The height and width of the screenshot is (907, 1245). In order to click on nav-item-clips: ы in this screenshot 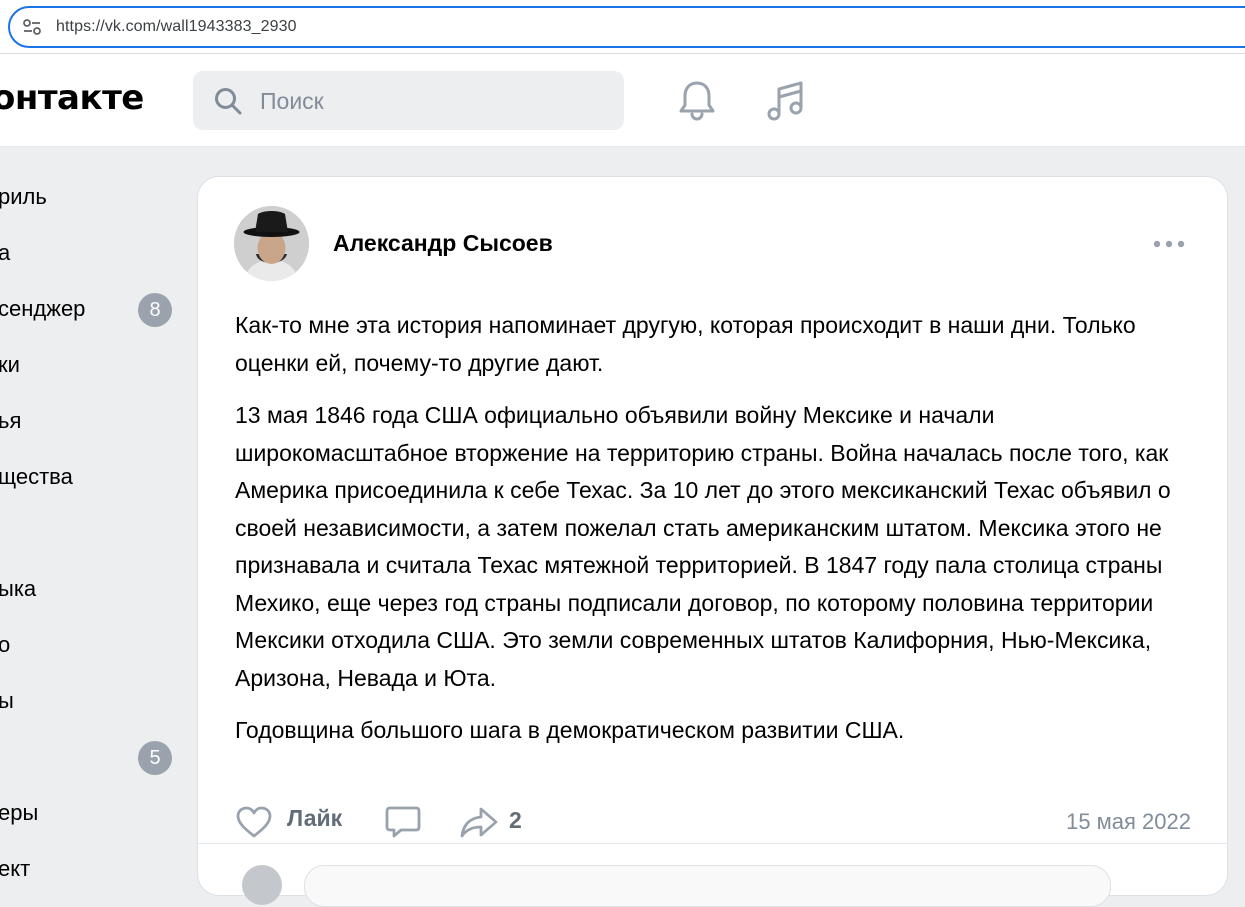, I will do `click(90, 702)`.